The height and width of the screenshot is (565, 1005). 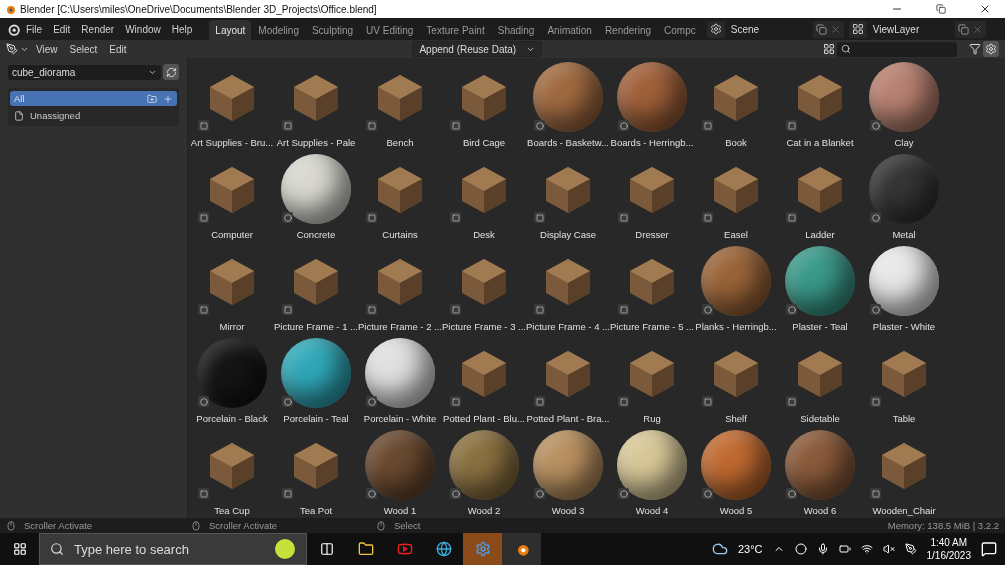 I want to click on asset-name: Dresser, so click(x=652, y=234).